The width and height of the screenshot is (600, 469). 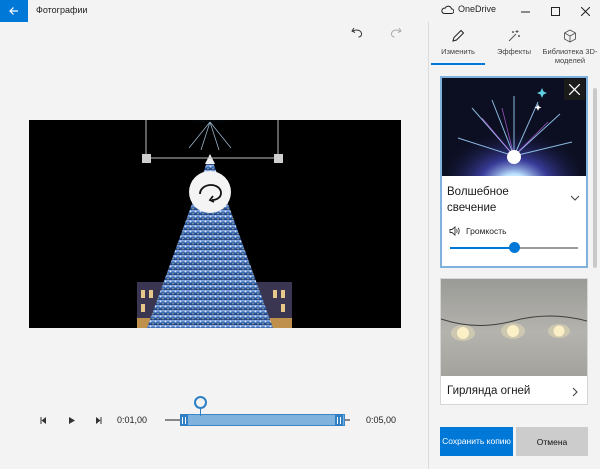 I want to click on tab-label: Изменить, so click(x=458, y=51).